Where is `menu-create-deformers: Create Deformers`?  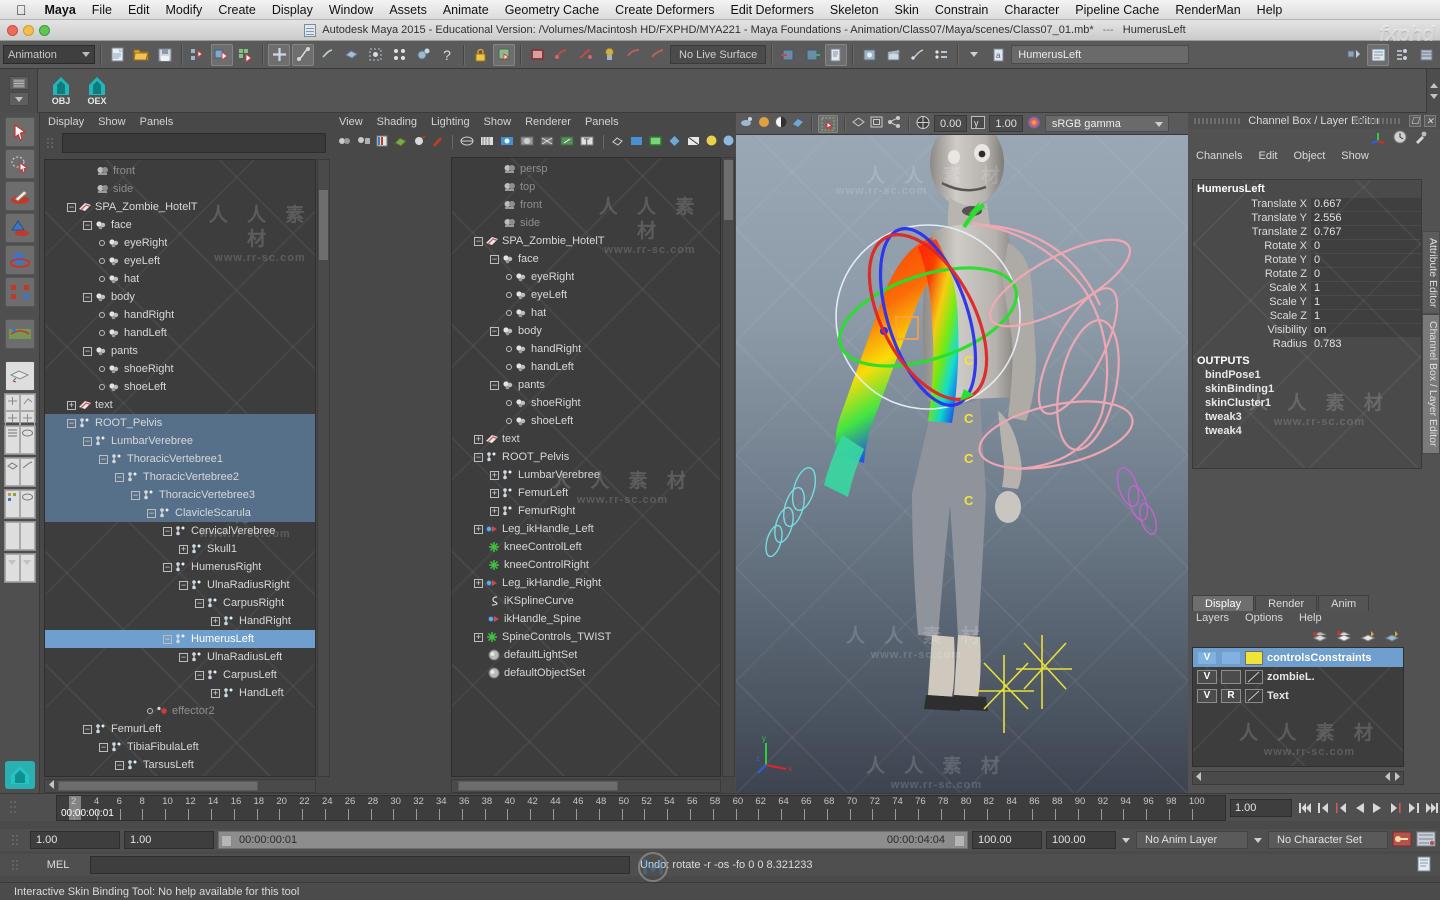
menu-create-deformers: Create Deformers is located at coordinates (664, 10).